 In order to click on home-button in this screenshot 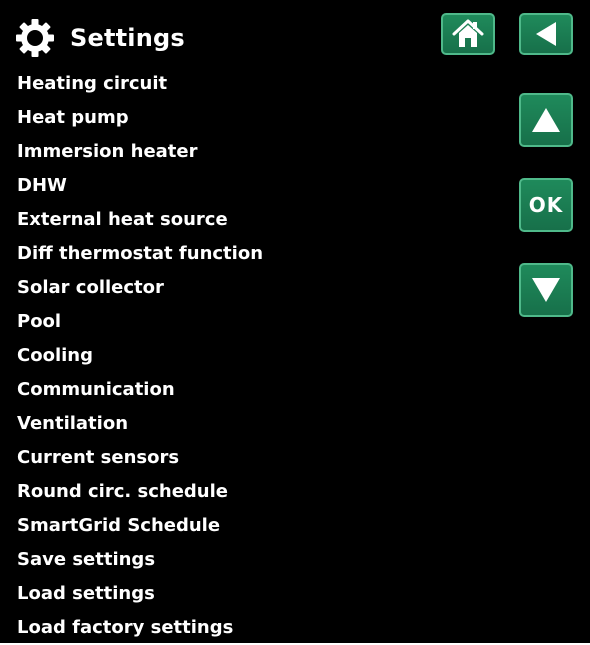, I will do `click(468, 34)`.